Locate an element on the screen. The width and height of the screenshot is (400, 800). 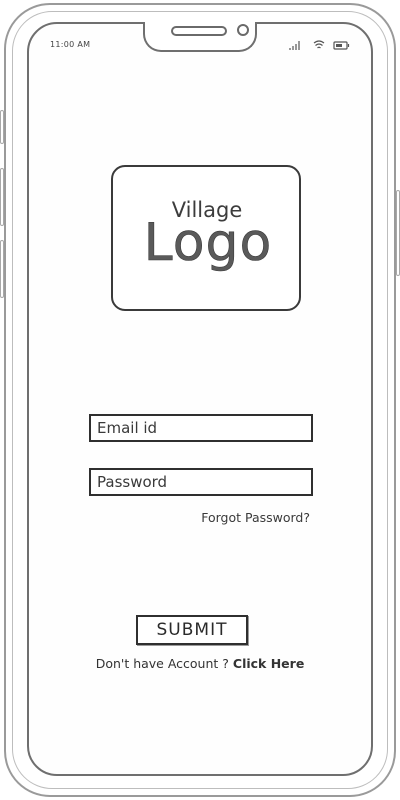
logo-title-large: Logo is located at coordinates (208, 243).